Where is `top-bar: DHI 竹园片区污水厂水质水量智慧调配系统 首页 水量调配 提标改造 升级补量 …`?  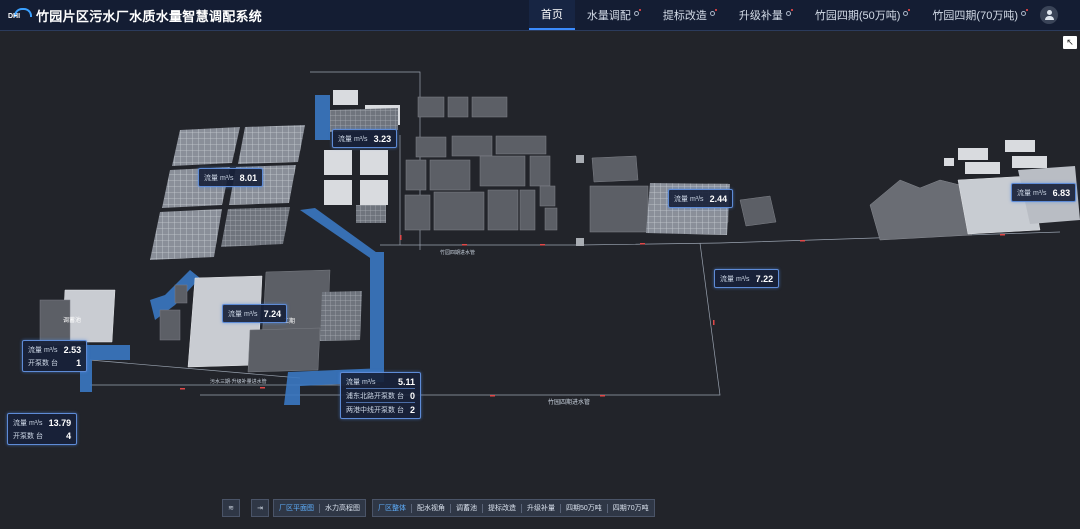
top-bar: DHI 竹园片区污水厂水质水量智慧调配系统 首页 水量调配 提标改造 升级补量 … is located at coordinates (540, 15).